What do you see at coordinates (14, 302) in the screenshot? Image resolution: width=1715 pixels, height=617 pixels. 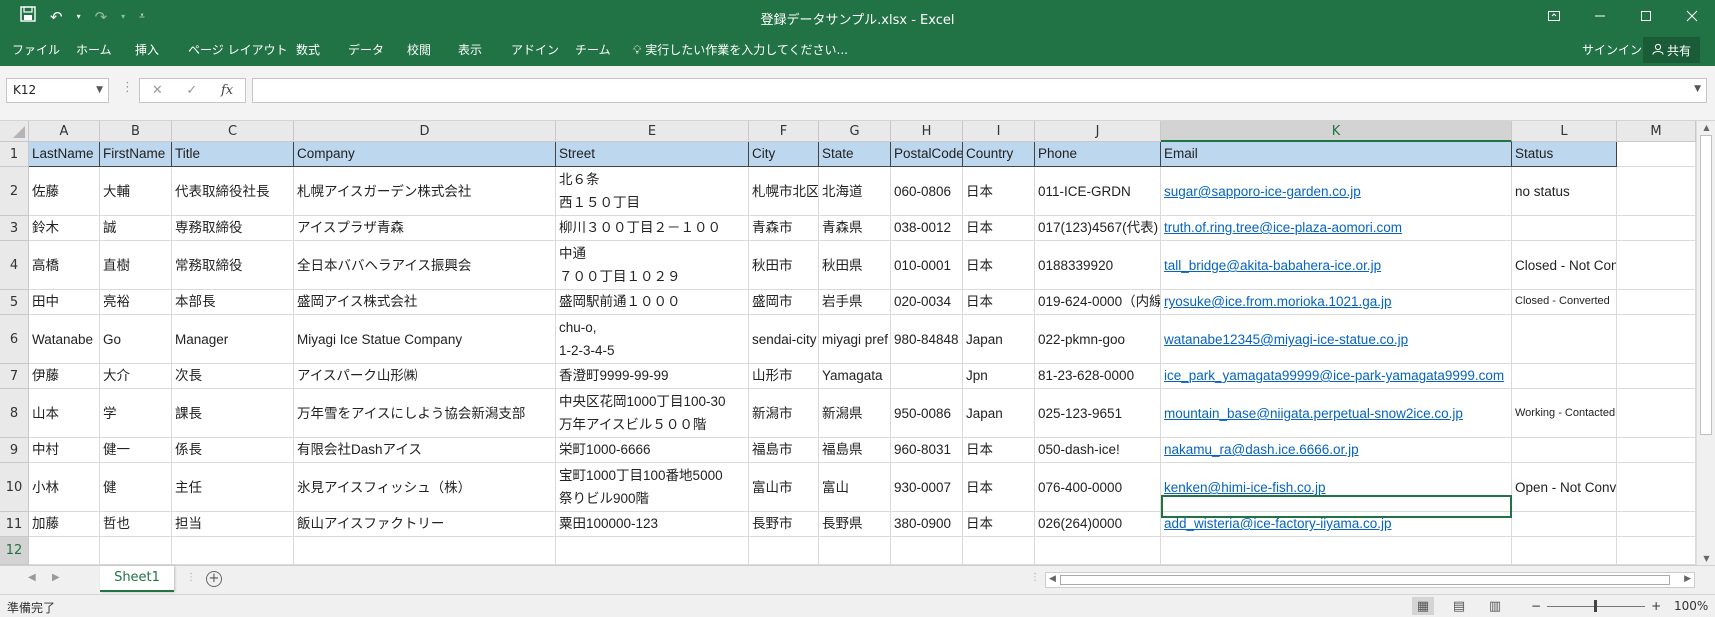 I see `row-header-5: 5` at bounding box center [14, 302].